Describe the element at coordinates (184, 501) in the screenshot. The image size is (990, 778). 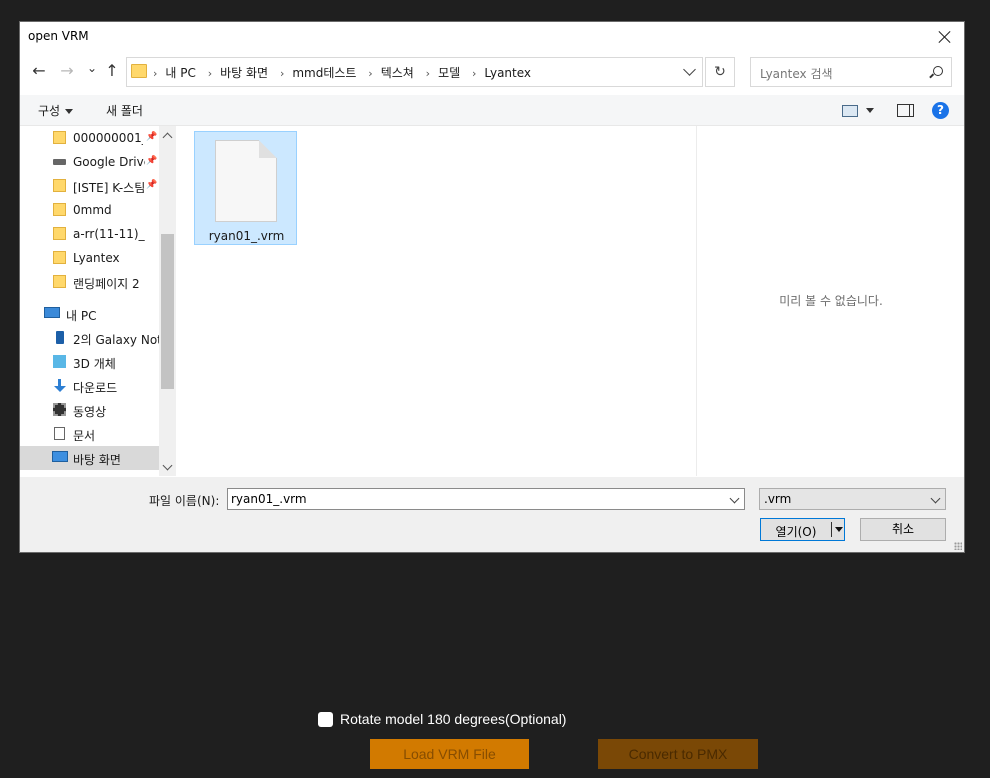
I see `filename-label: 파일 이름(N):` at that location.